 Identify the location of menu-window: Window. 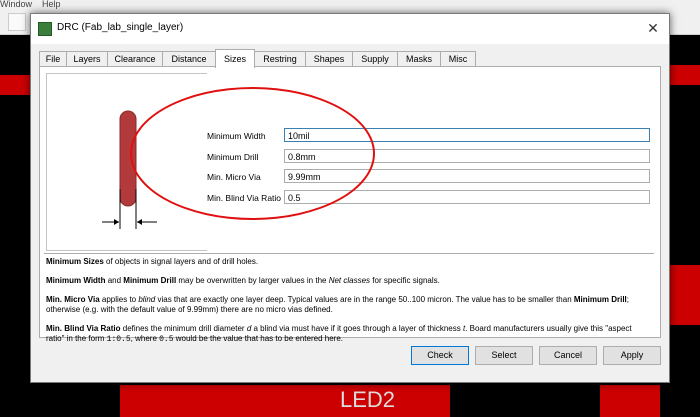
(16, 4).